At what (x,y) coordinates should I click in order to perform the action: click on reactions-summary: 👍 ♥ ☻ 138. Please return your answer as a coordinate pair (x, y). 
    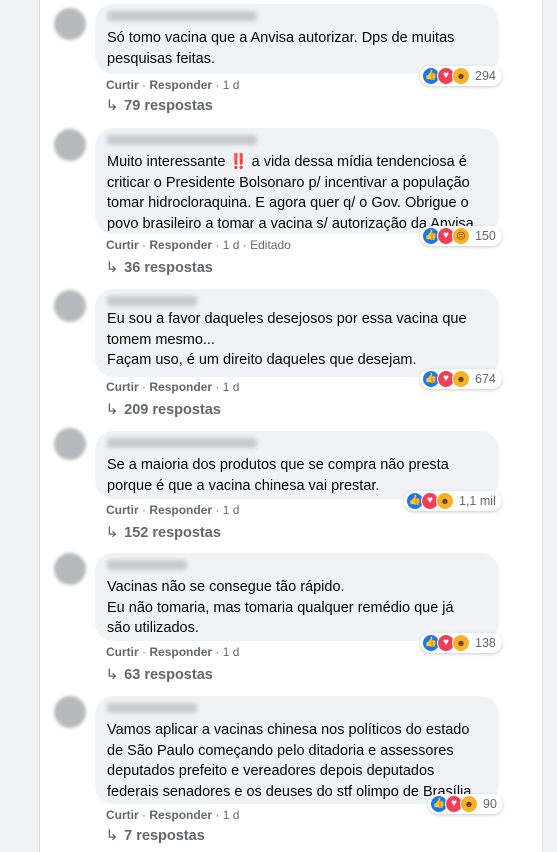
    Looking at the image, I should click on (461, 643).